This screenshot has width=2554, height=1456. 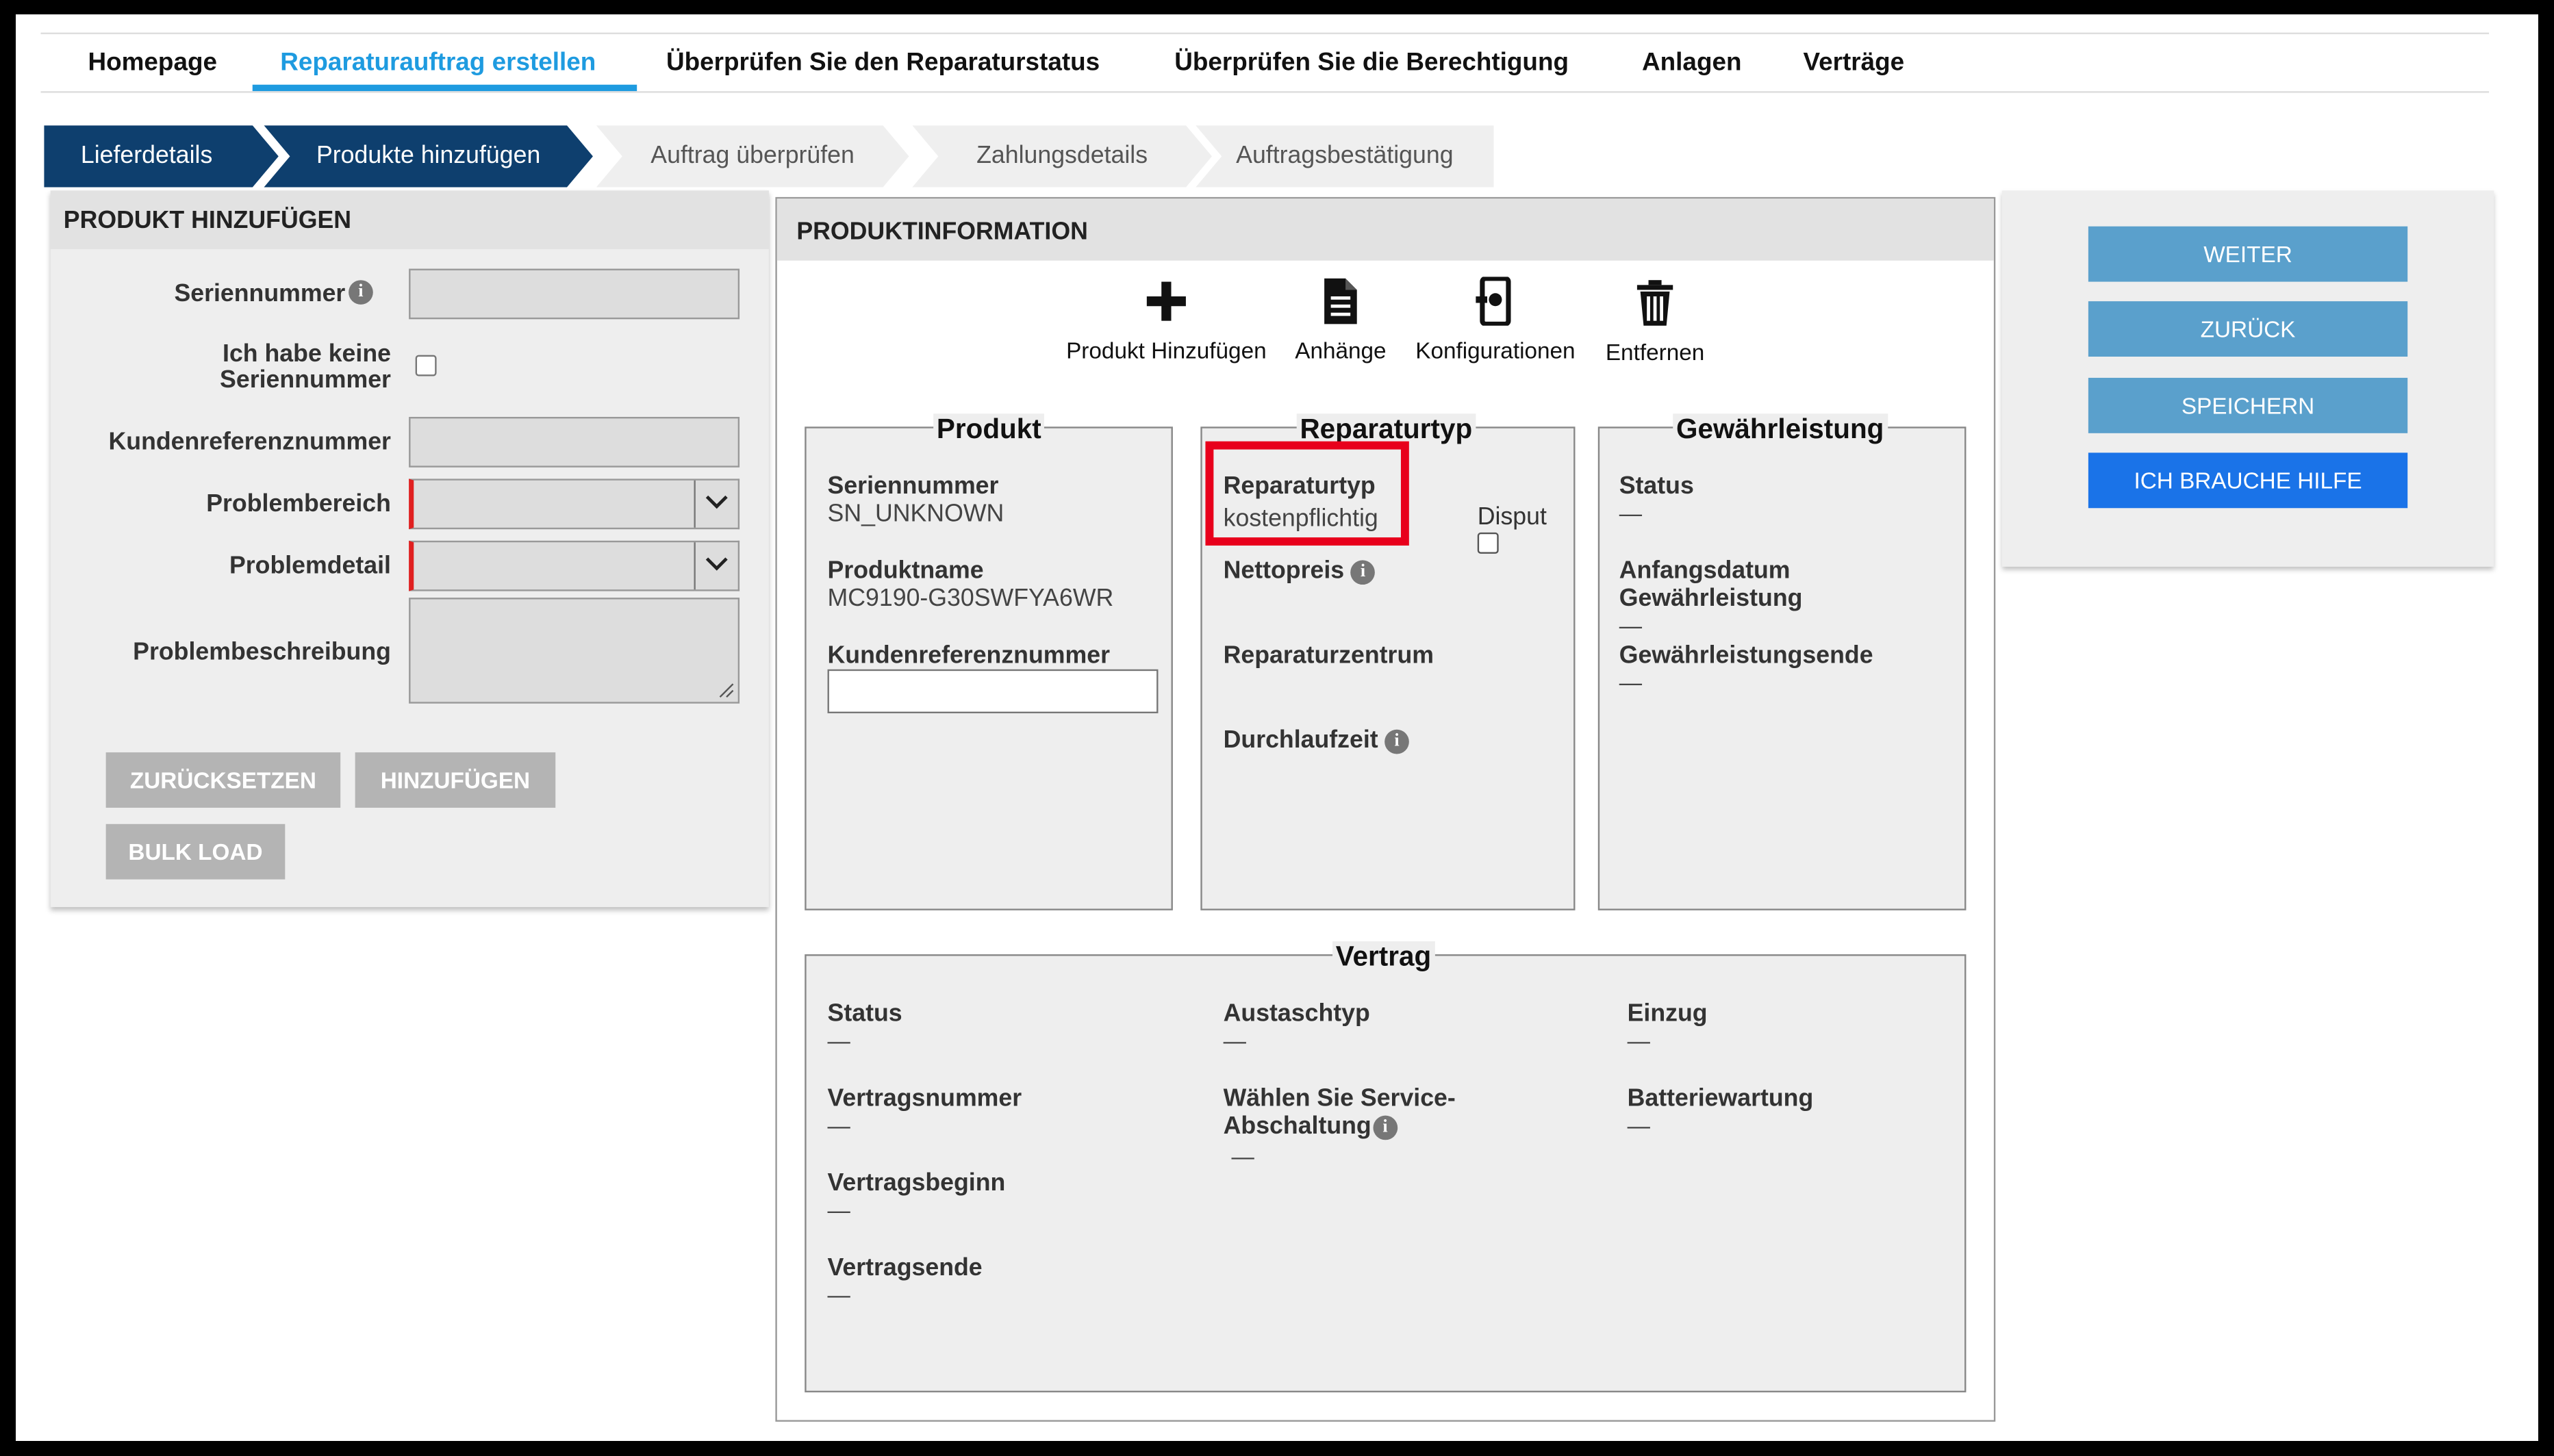 What do you see at coordinates (838, 1210) in the screenshot?
I see `contract-begin-value: —` at bounding box center [838, 1210].